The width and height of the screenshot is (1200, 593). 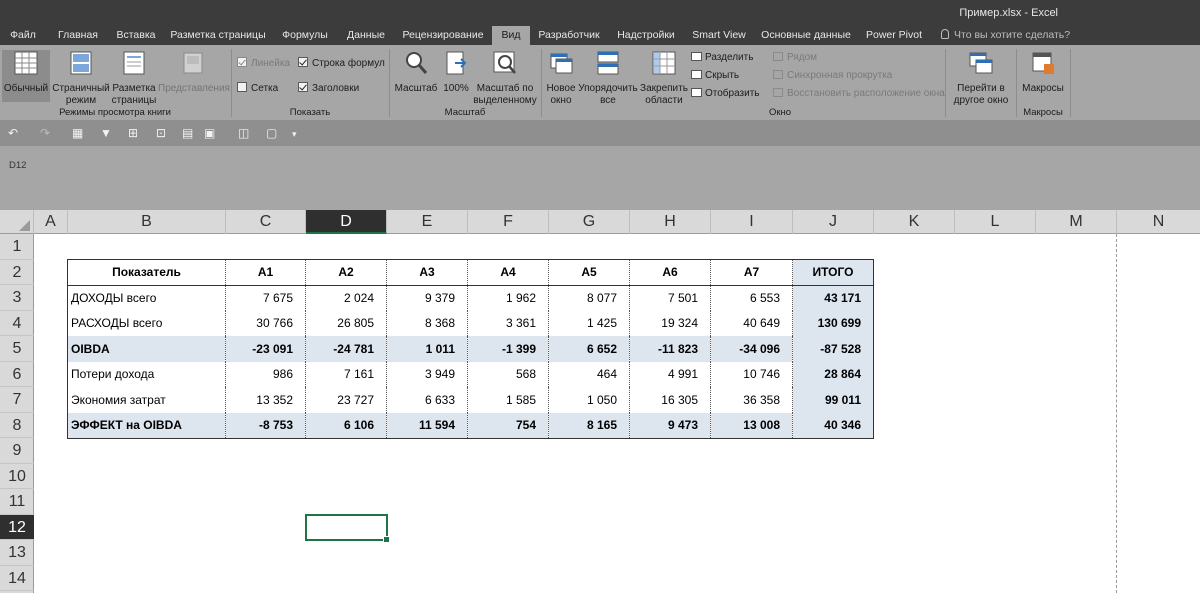 I want to click on table-cell: 754, so click(x=508, y=425).